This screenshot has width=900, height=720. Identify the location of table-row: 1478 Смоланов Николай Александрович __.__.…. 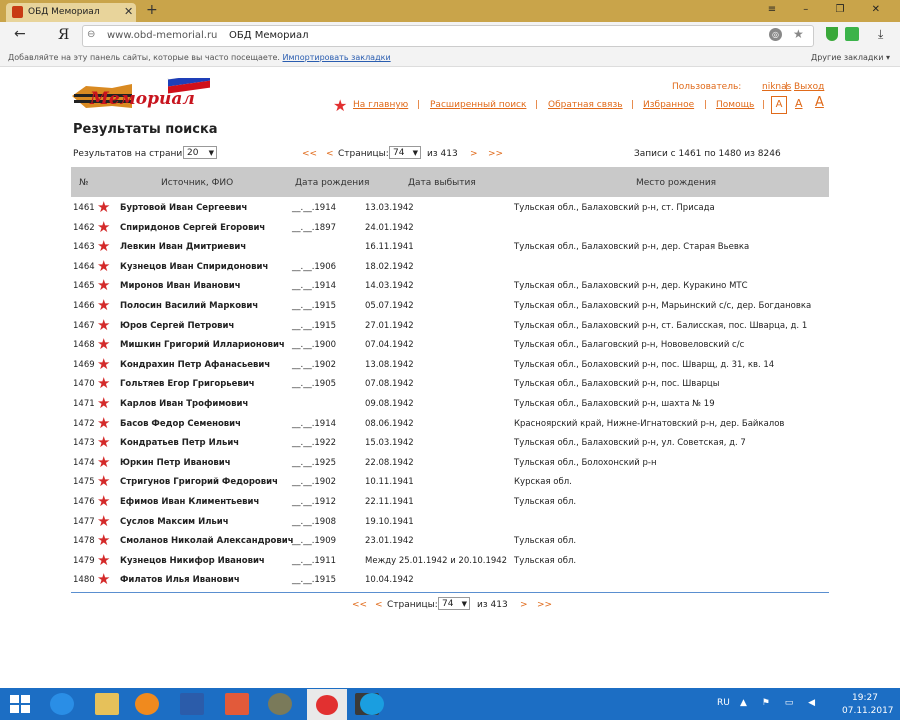
(450, 541).